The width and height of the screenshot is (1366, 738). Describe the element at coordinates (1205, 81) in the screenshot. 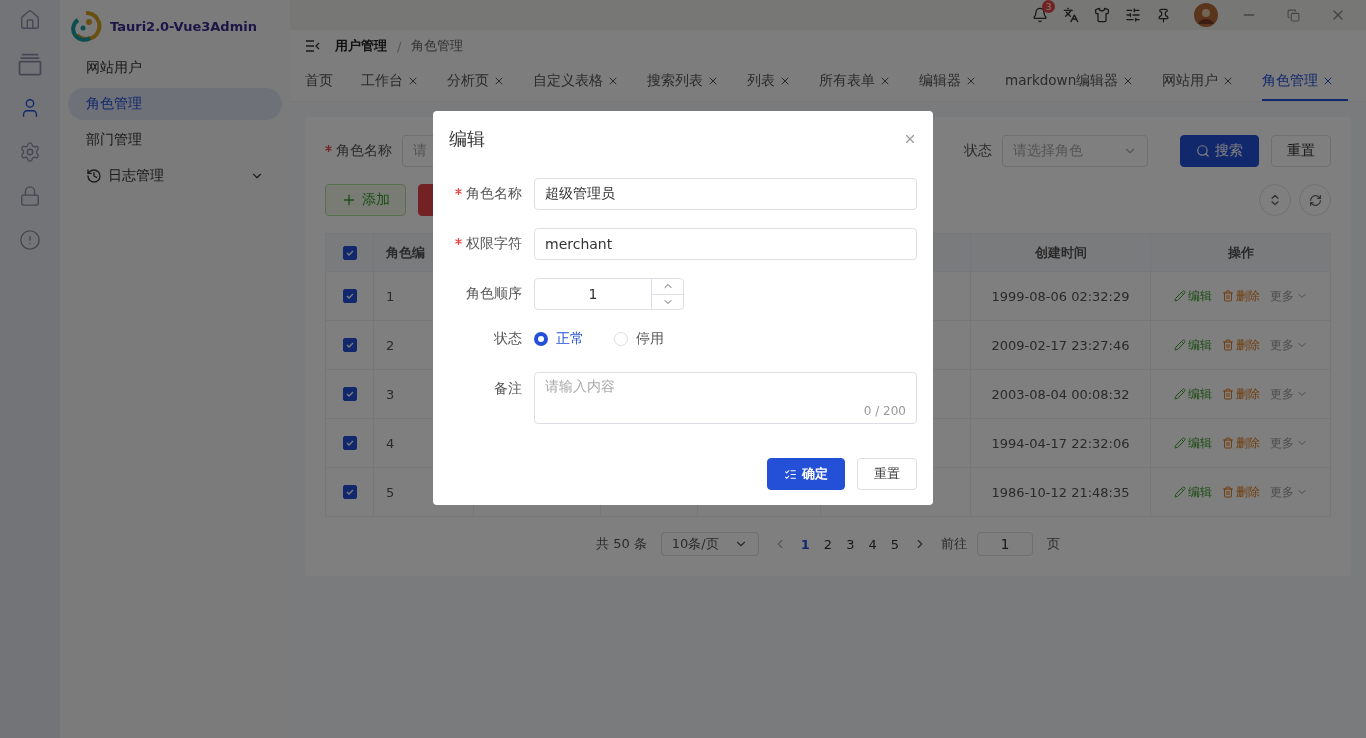

I see `tab: 网站用户` at that location.